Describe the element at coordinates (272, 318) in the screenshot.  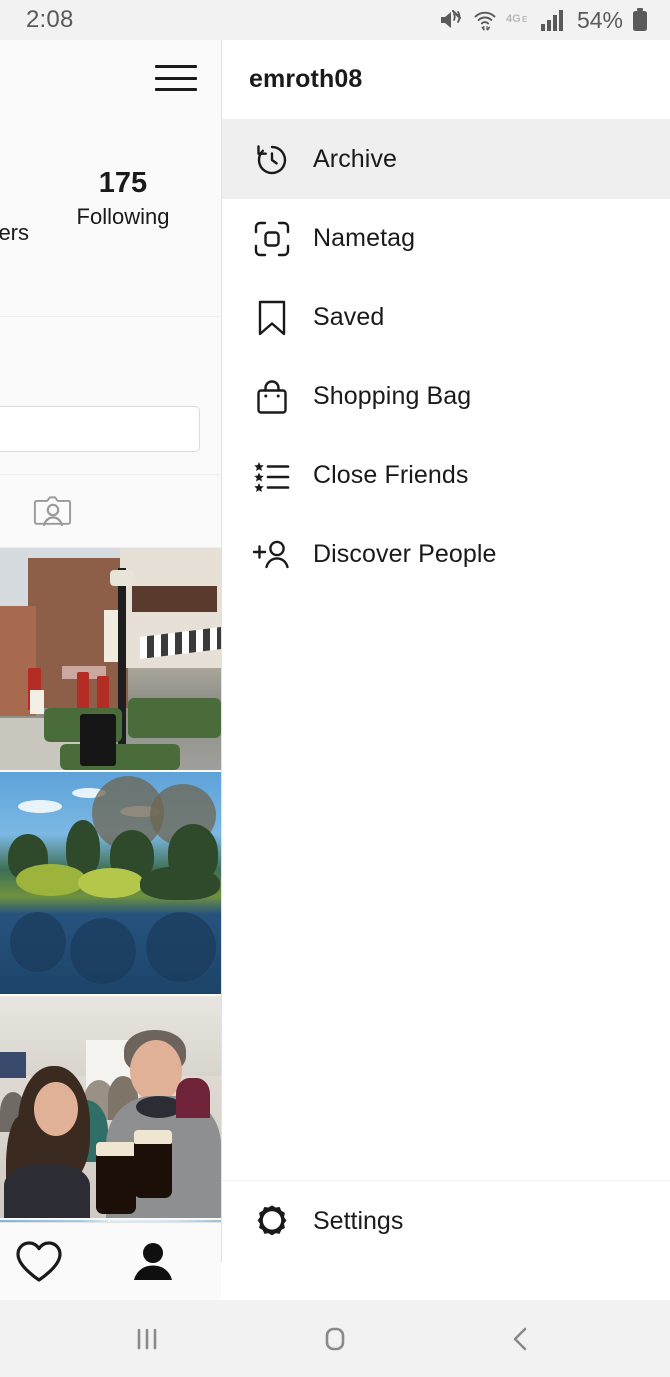
I see `bookmark-icon` at that location.